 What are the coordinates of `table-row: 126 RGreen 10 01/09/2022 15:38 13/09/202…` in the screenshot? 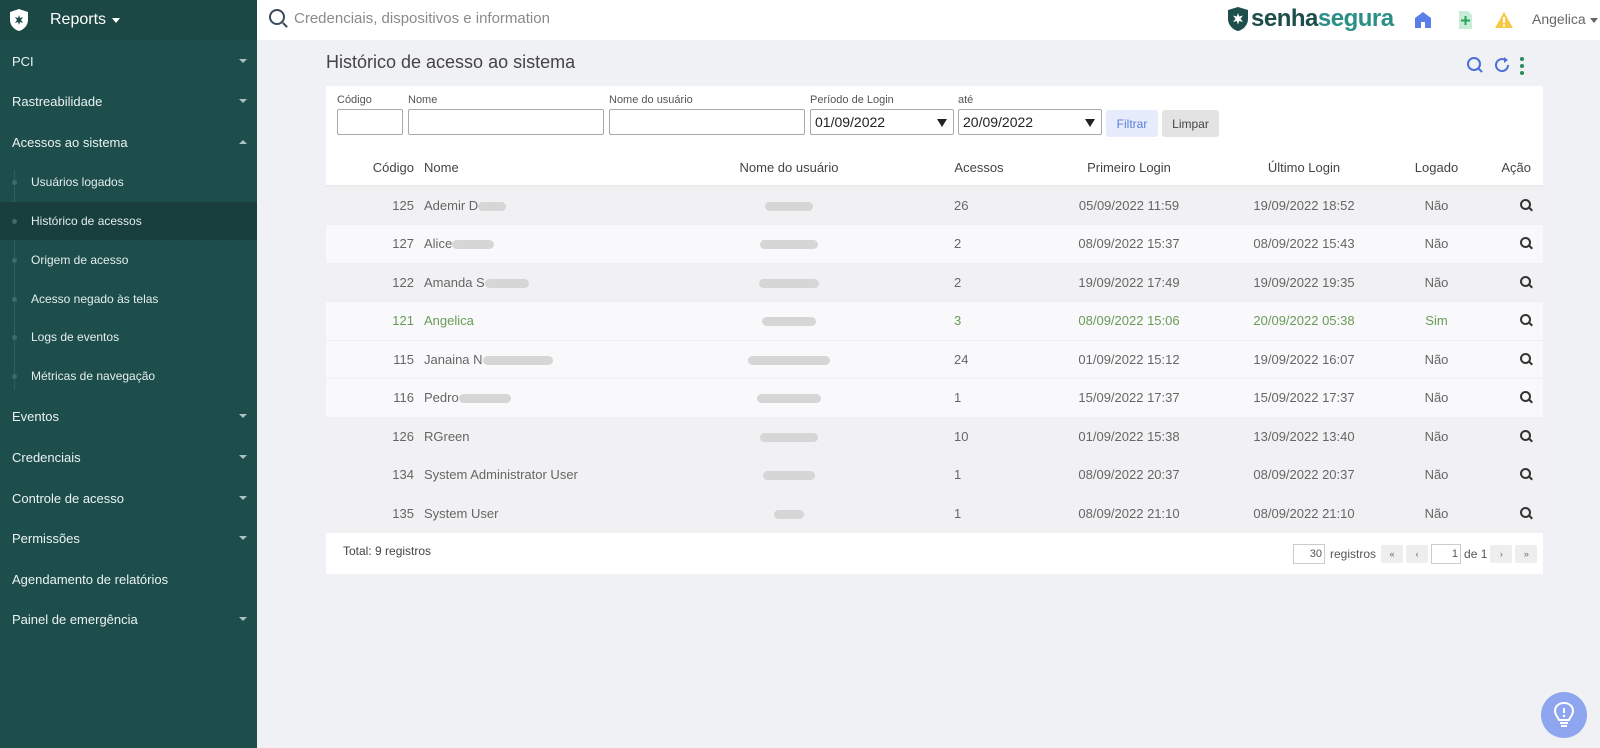 It's located at (934, 436).